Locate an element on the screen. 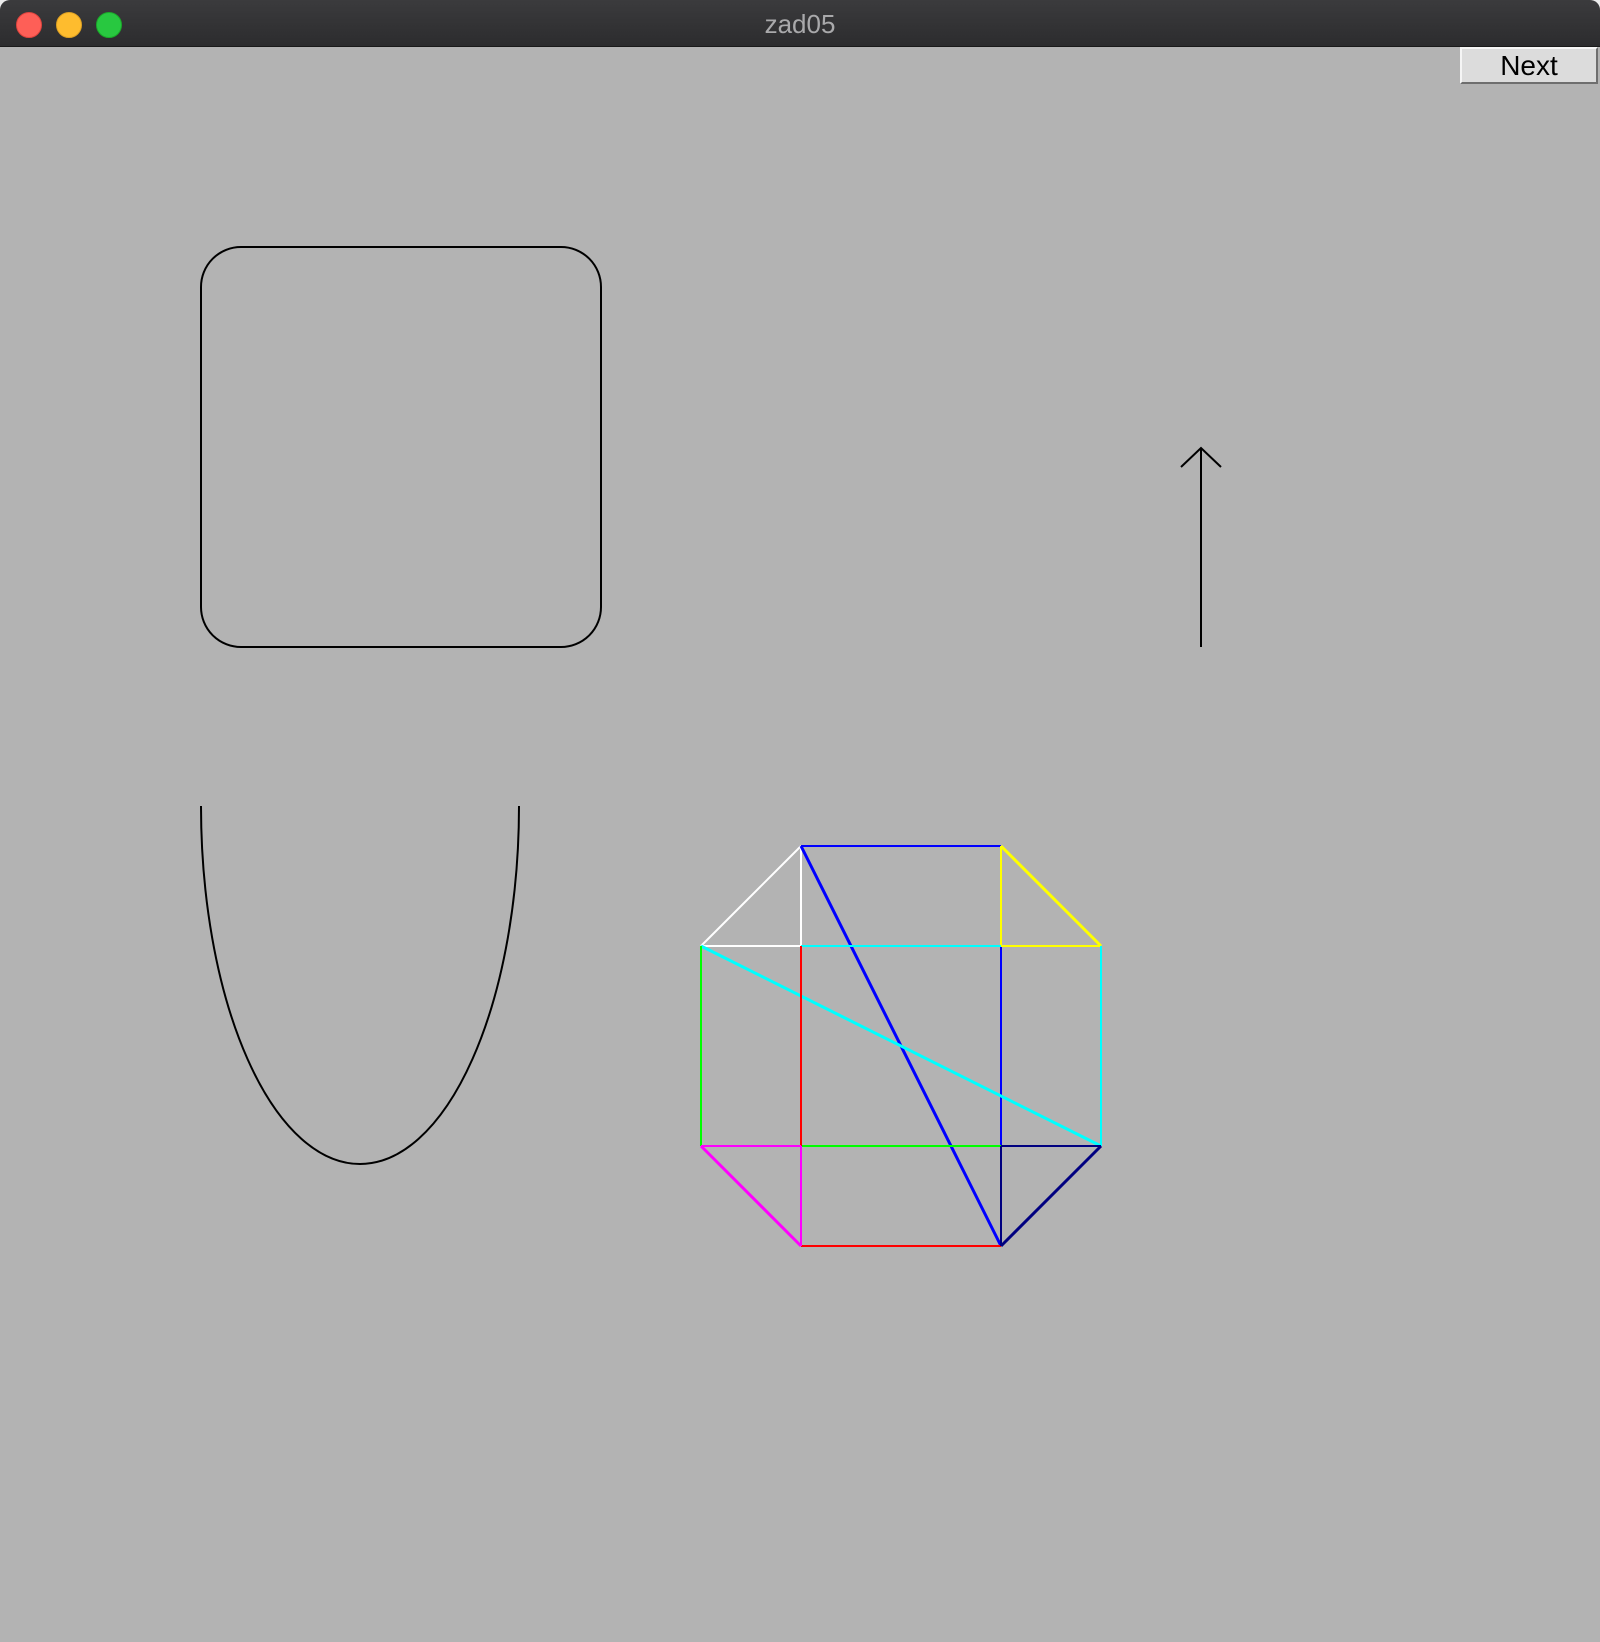 The width and height of the screenshot is (1600, 1642). colored-octagon is located at coordinates (901, 1046).